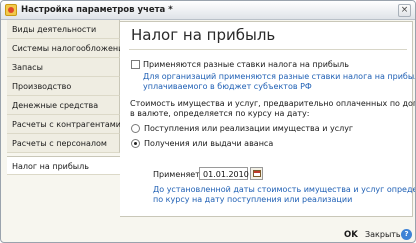 This screenshot has width=416, height=243. Describe the element at coordinates (27, 67) in the screenshot. I see `sidebar-item-label: Запасы` at that location.